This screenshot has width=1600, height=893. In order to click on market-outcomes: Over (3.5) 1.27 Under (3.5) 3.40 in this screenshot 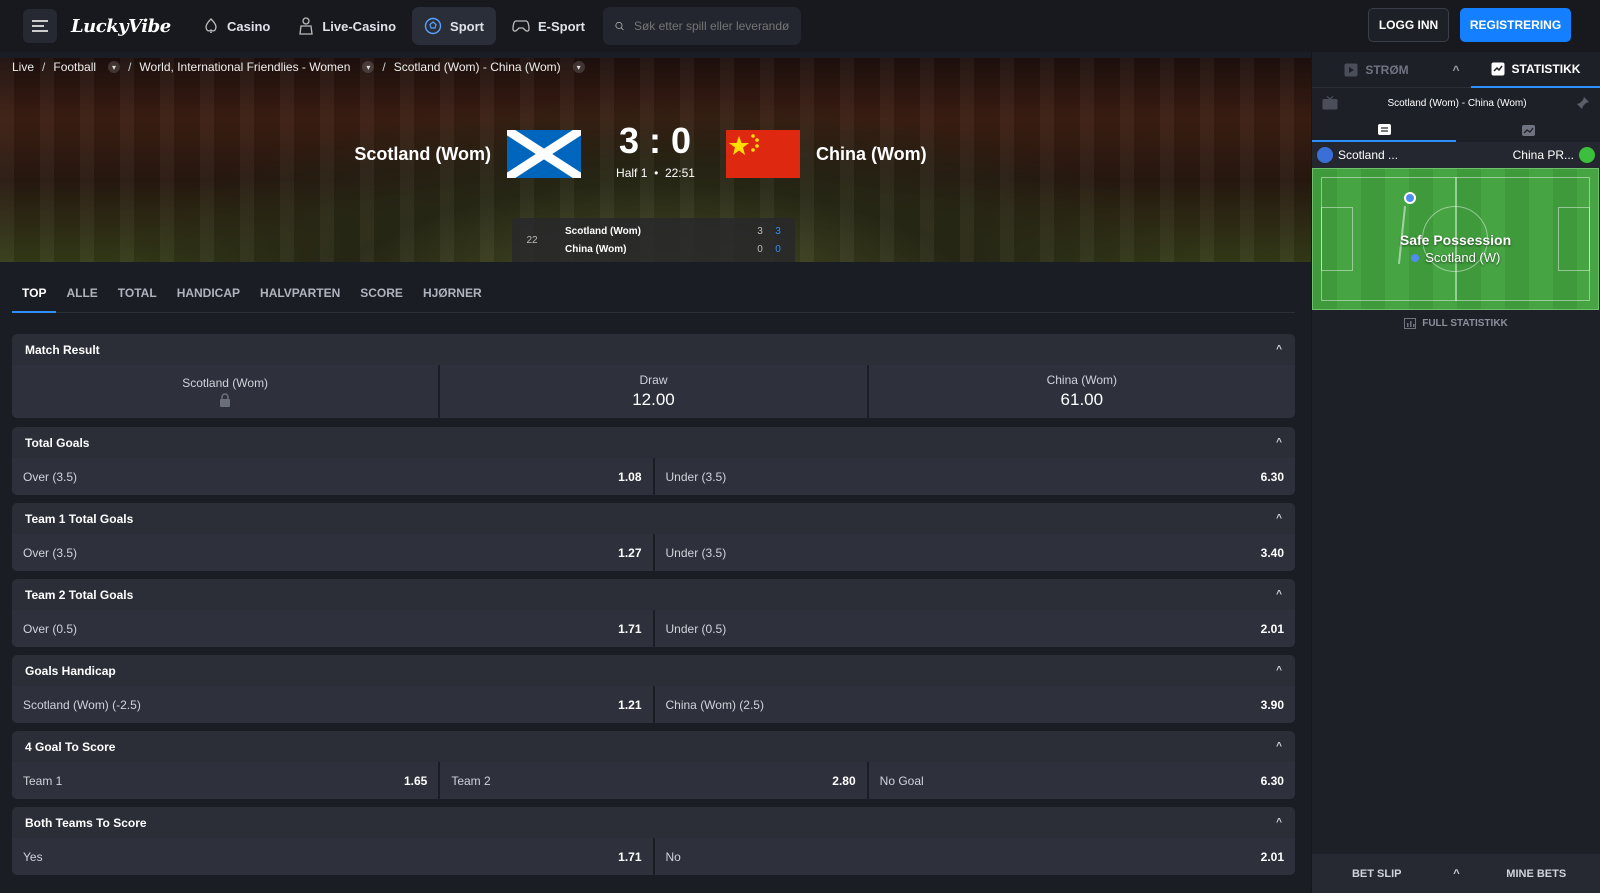, I will do `click(653, 552)`.